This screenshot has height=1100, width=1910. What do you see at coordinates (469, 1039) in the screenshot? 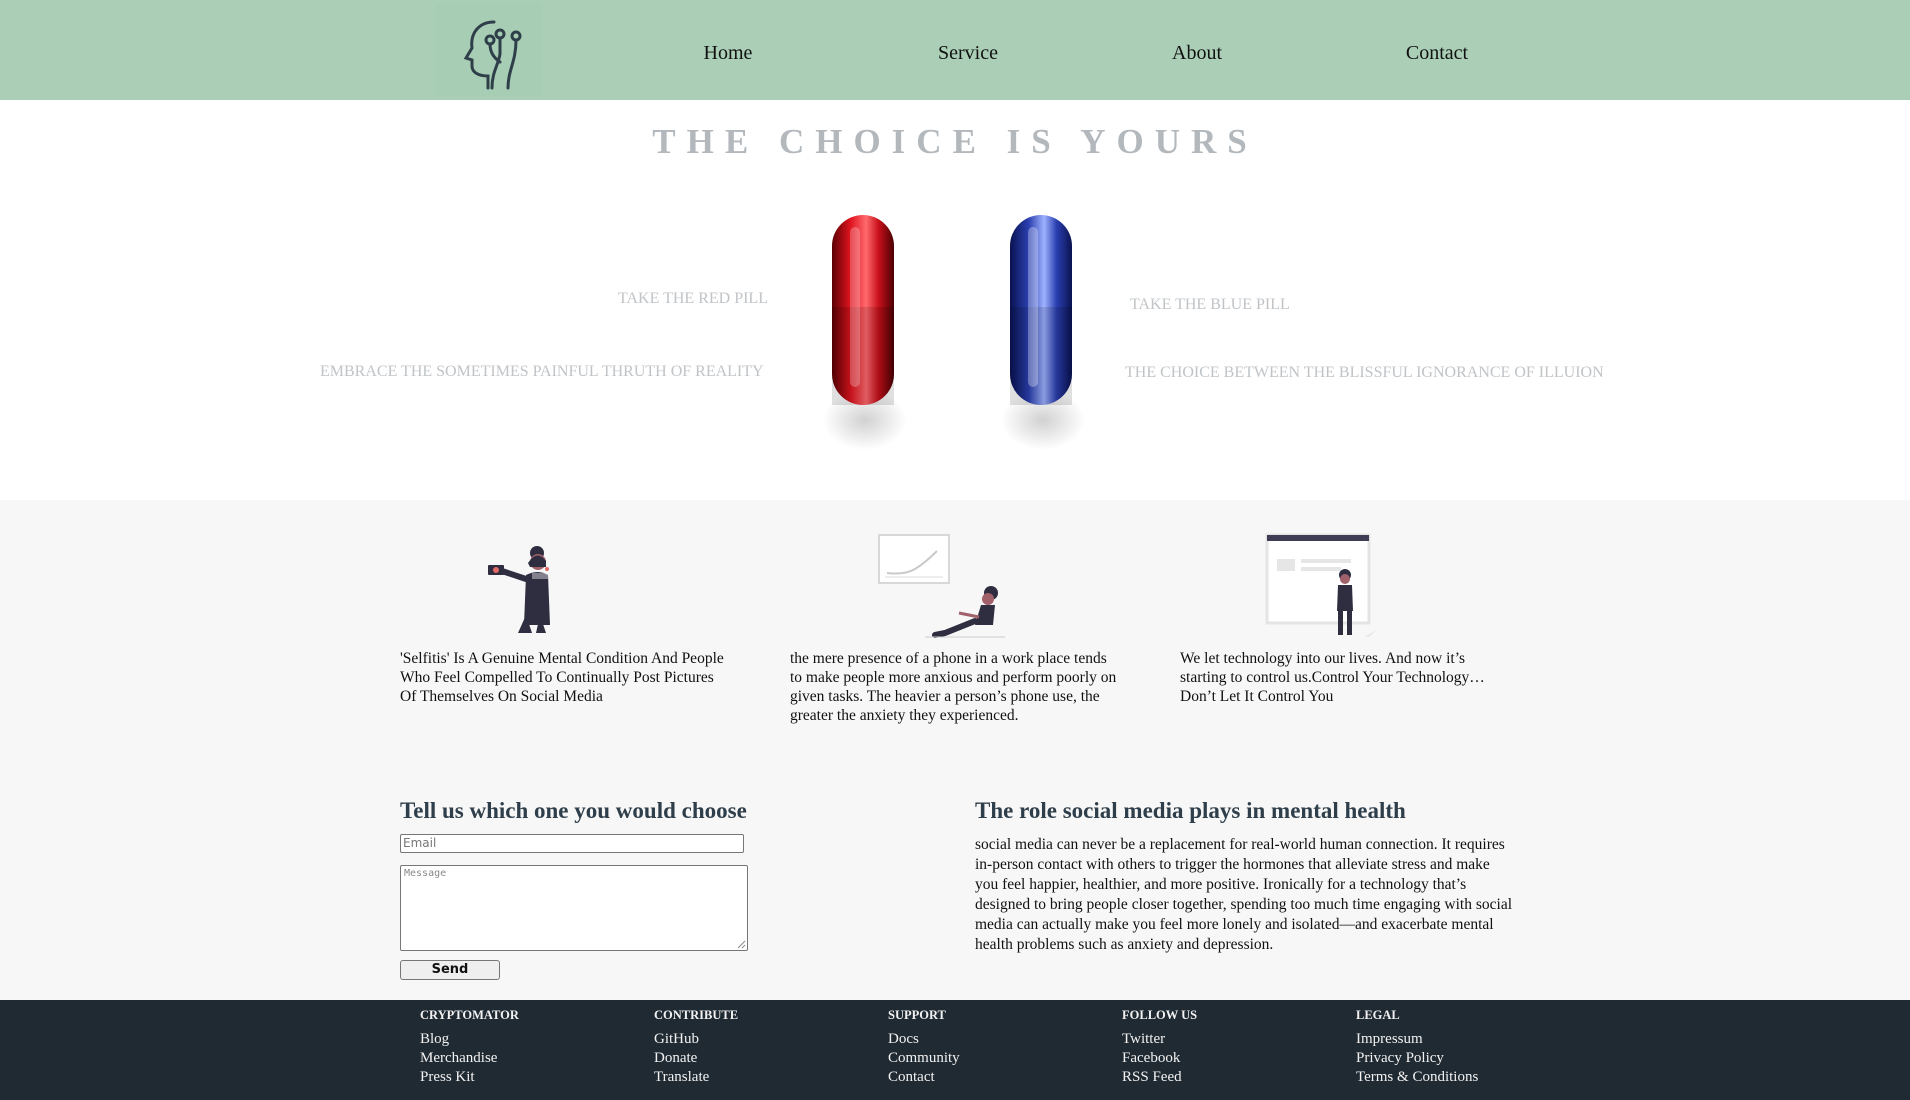
I see `footer-link-blog: Blog` at bounding box center [469, 1039].